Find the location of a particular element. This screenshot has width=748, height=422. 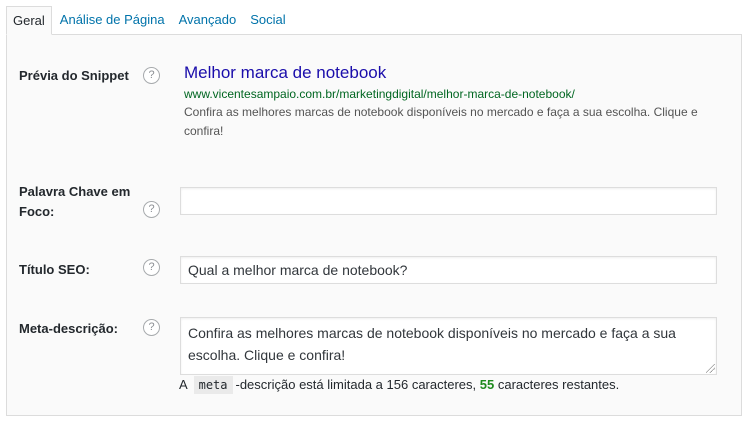

snippet-preview-label: Prévia do Snippet is located at coordinates (74, 75).